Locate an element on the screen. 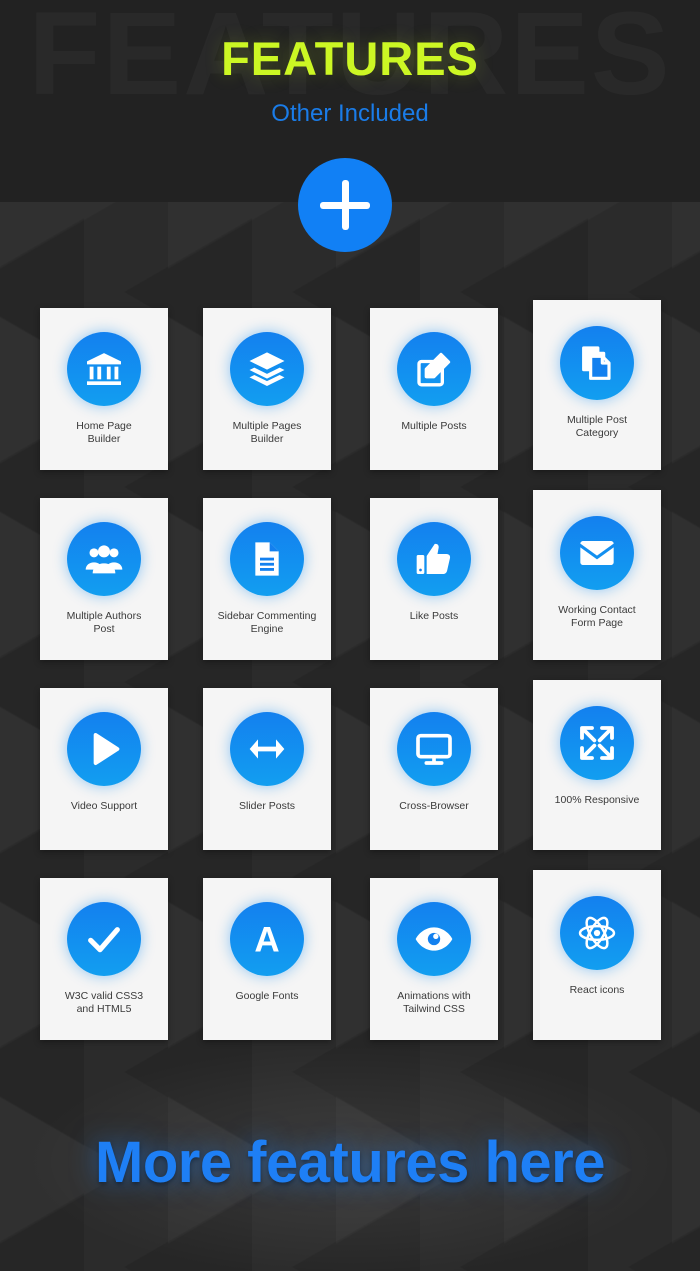 Image resolution: width=700 pixels, height=1271 pixels. feature-card: 100% Responsive is located at coordinates (597, 765).